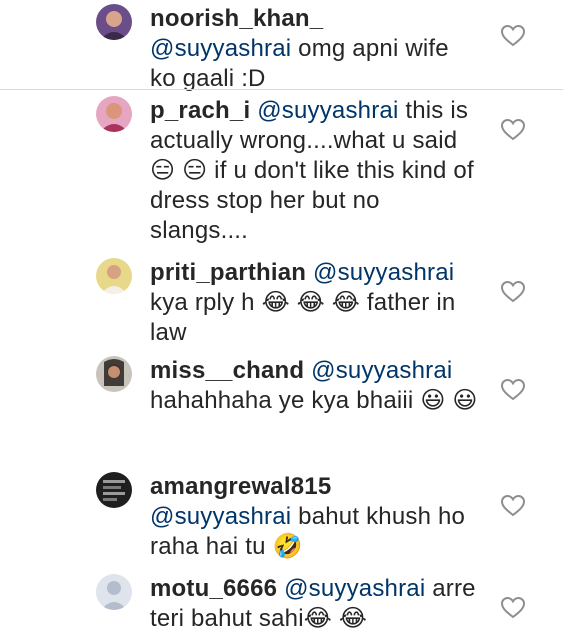  Describe the element at coordinates (303, 317) in the screenshot. I see `comment-body: kya rply h 😂 😂 😂 father in law` at that location.